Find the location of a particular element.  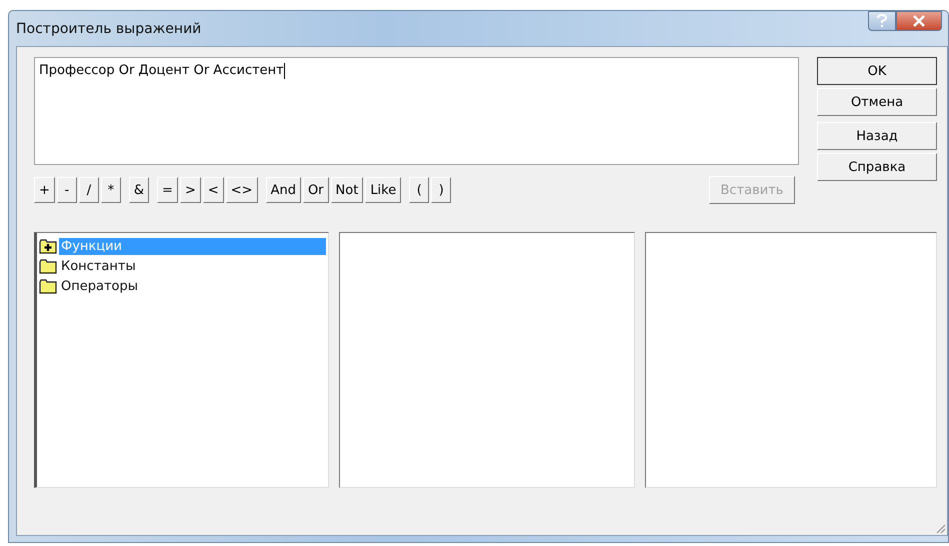

operator-button: * is located at coordinates (110, 190).